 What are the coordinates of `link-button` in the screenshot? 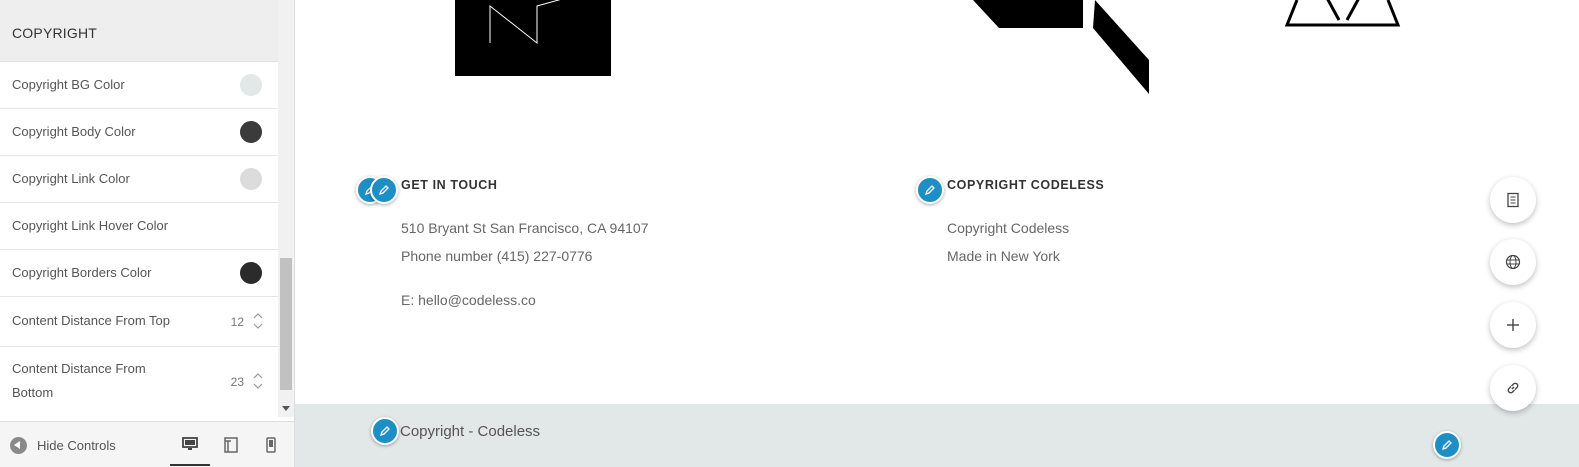 It's located at (1513, 388).